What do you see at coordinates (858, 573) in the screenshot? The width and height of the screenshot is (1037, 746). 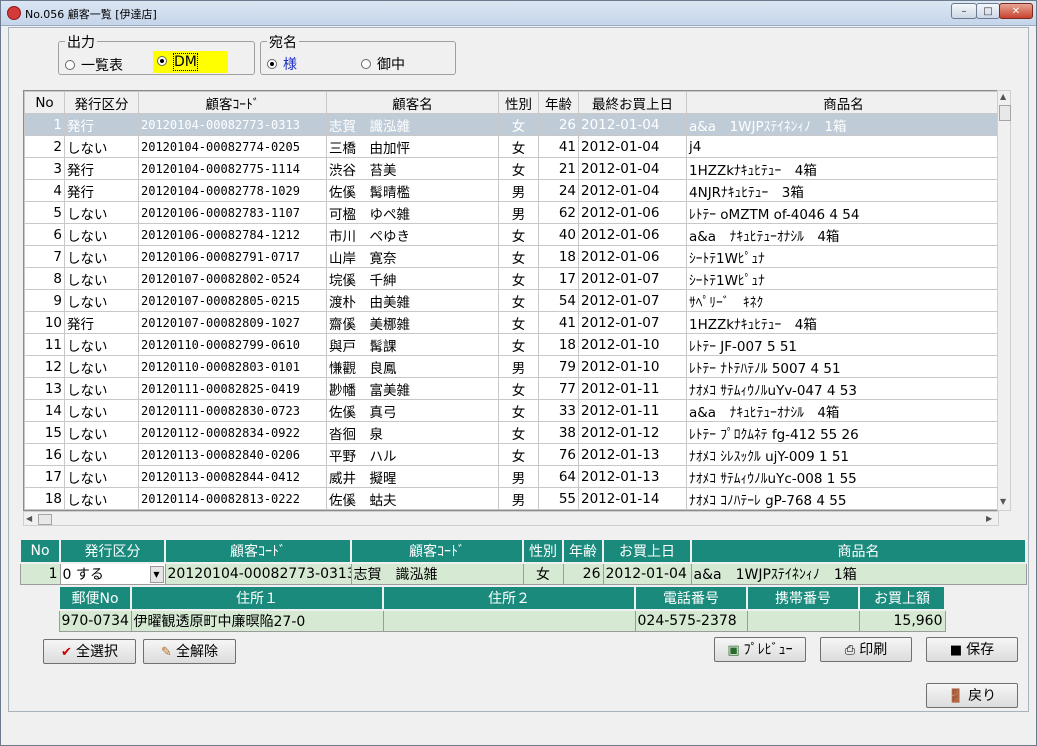 I see `detail-product: a&a 1WJPｽﾃｲﾈﾝｨﾉ 1箱` at bounding box center [858, 573].